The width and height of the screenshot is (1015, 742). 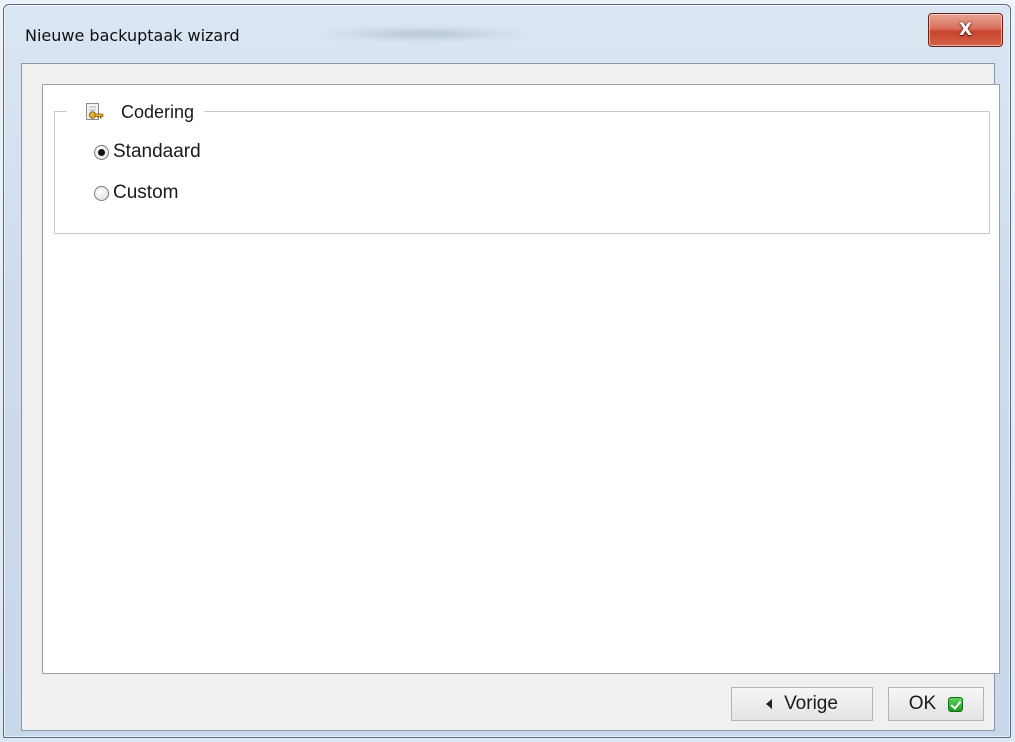 What do you see at coordinates (424, 34) in the screenshot?
I see `title-blurred-text` at bounding box center [424, 34].